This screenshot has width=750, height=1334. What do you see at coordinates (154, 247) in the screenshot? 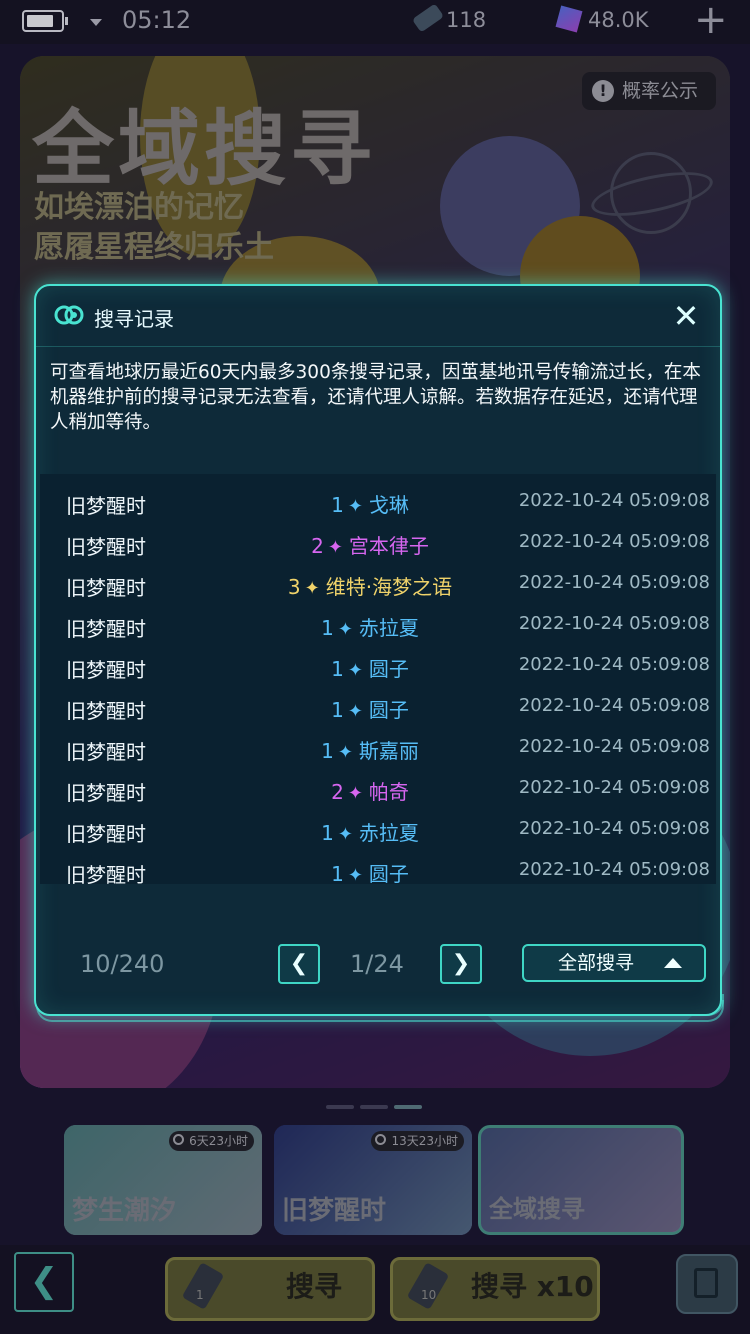
I see `banner-subtitle: 愿履星程终归乐土` at bounding box center [154, 247].